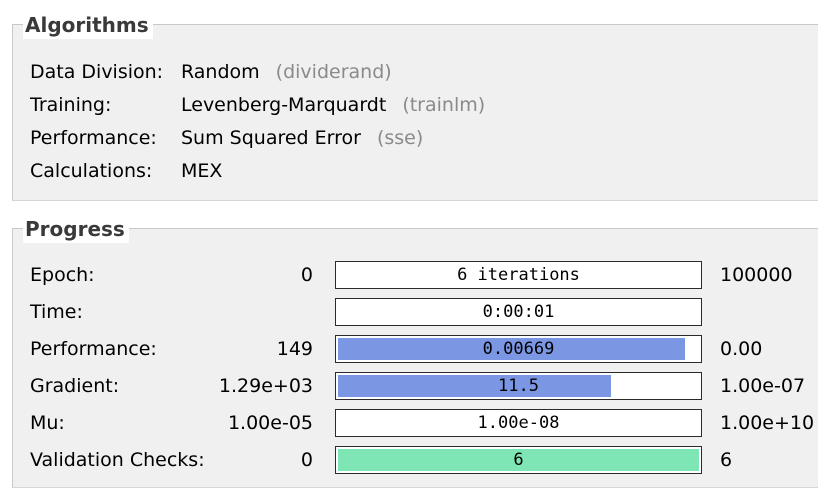 The height and width of the screenshot is (492, 818). I want to click on progress-row-performance: Performance: 149 0.00669 0.00, so click(415, 350).